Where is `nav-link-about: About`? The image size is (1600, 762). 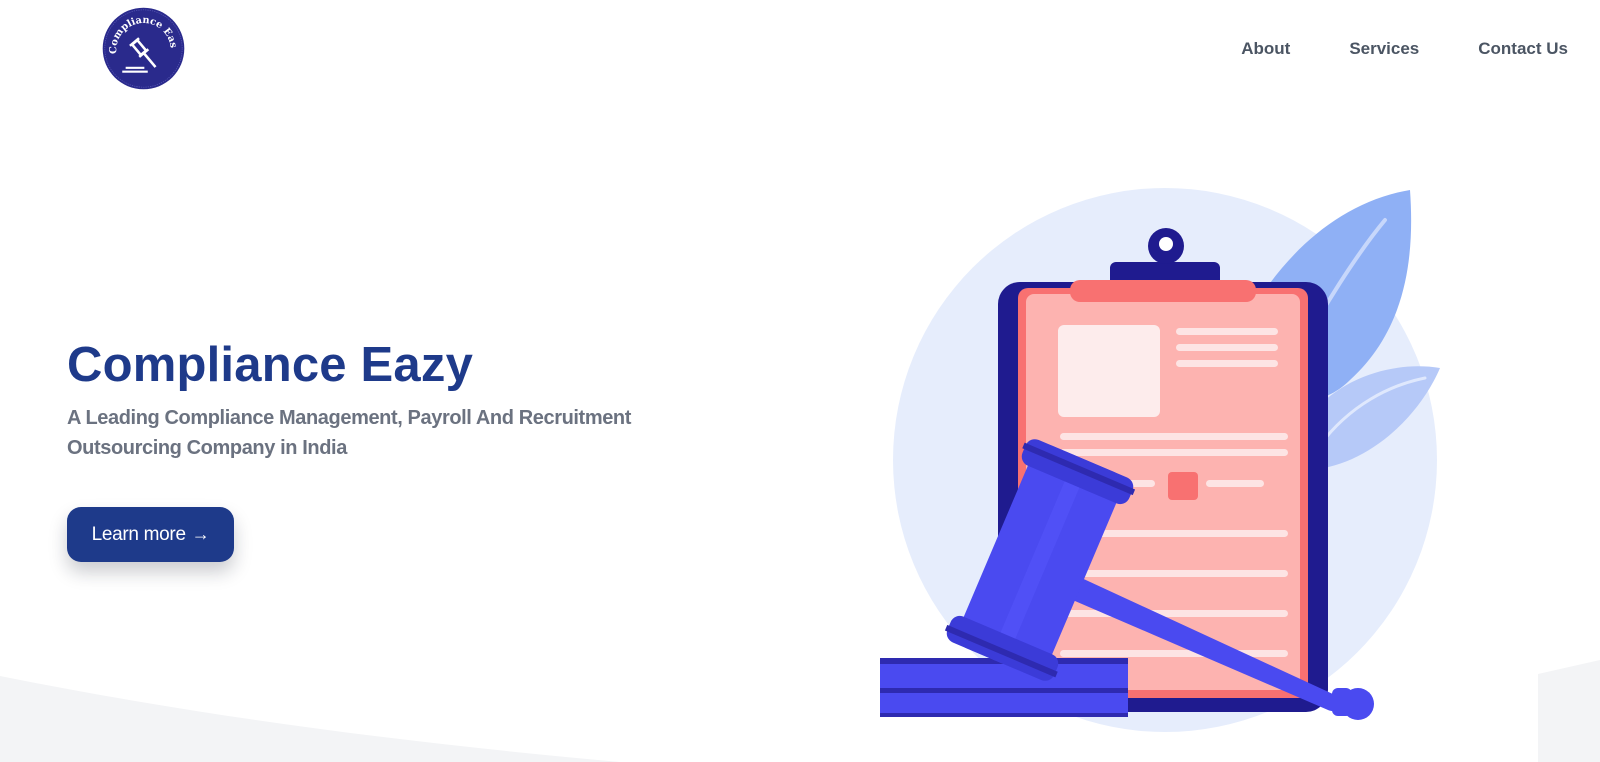 nav-link-about: About is located at coordinates (1265, 49).